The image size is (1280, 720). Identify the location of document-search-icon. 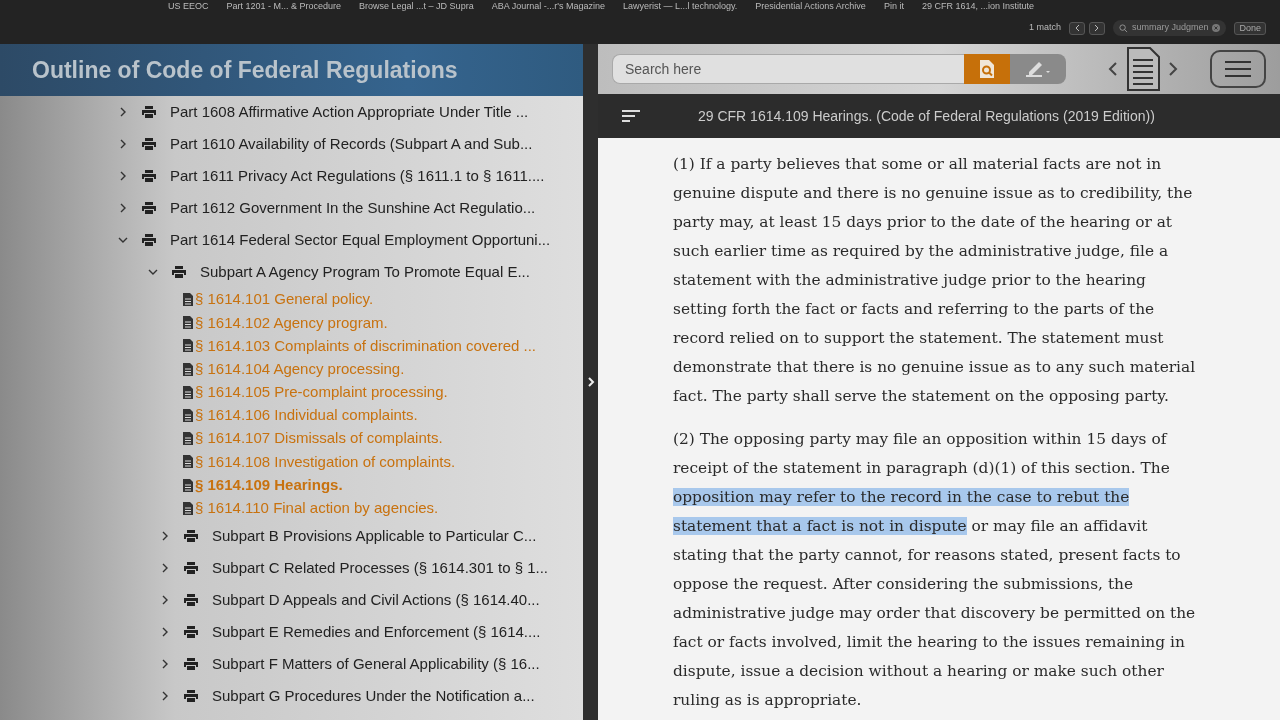
(987, 69).